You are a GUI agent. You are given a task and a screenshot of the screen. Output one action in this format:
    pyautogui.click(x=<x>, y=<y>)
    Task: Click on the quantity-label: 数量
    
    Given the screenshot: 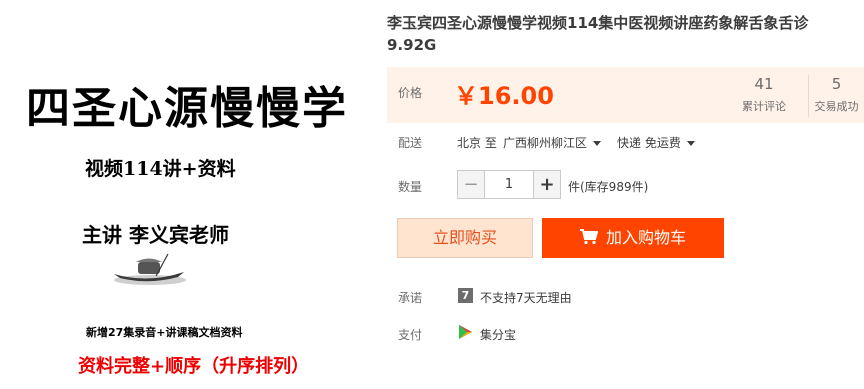 What is the action you would take?
    pyautogui.click(x=410, y=187)
    